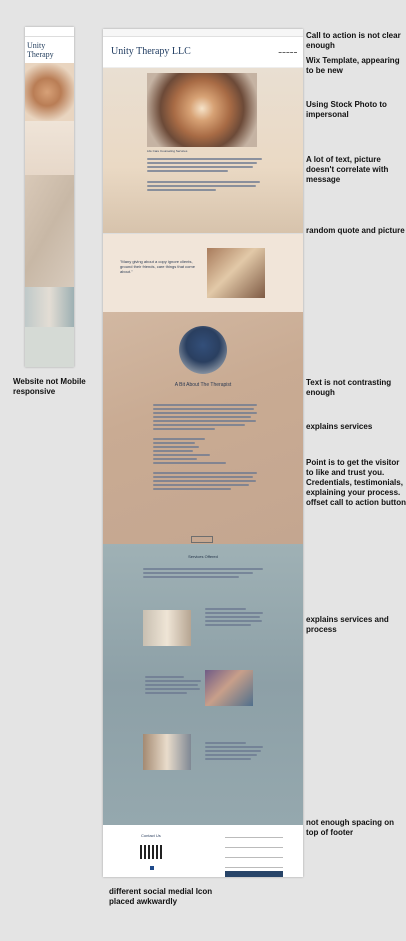 The image size is (406, 941). I want to click on service-2-lines, so click(173, 685).